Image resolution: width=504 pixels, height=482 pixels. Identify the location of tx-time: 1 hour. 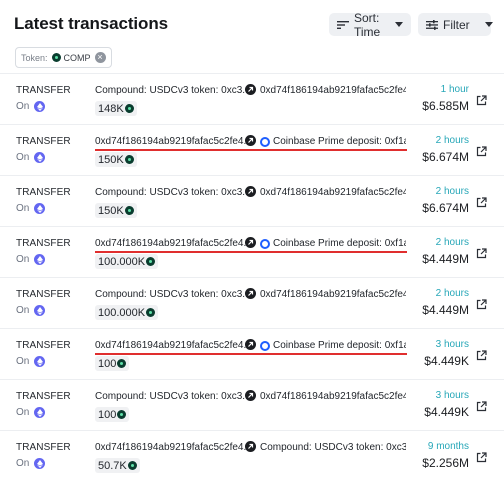
(455, 89).